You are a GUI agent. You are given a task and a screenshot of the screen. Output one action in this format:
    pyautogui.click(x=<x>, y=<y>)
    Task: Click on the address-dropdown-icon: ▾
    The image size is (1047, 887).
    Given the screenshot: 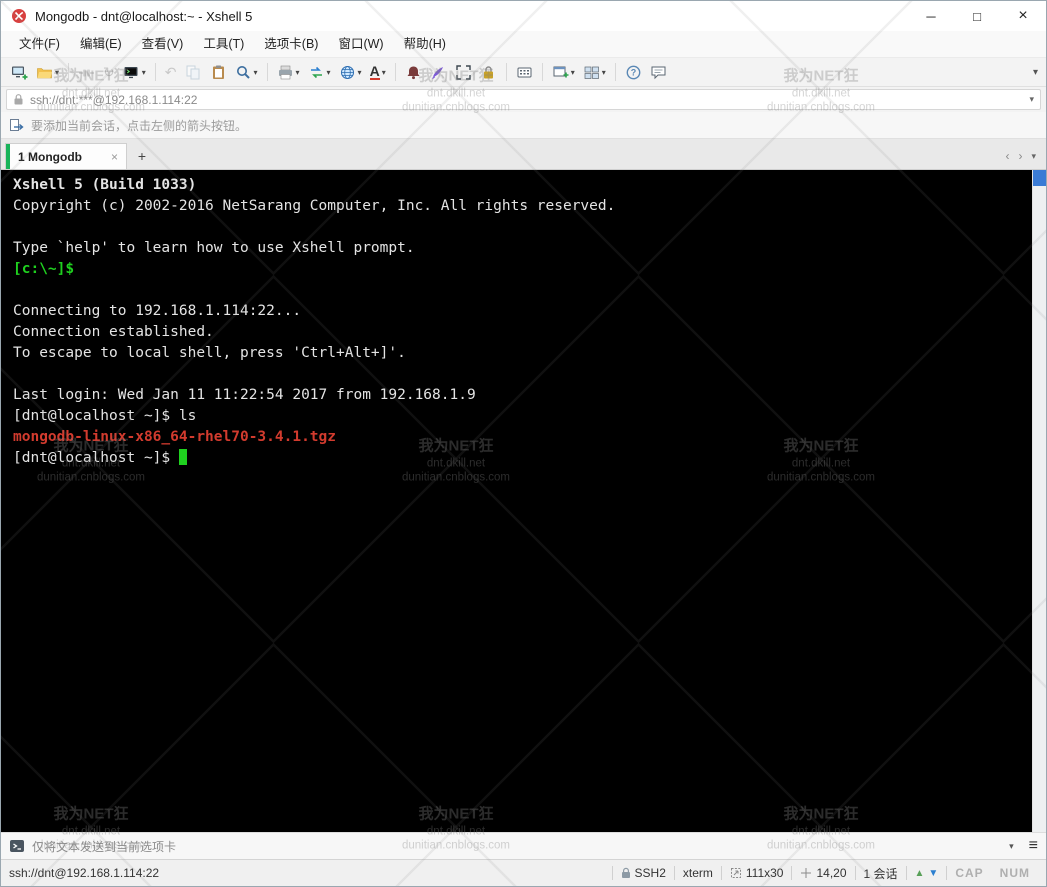 What is the action you would take?
    pyautogui.click(x=1031, y=99)
    